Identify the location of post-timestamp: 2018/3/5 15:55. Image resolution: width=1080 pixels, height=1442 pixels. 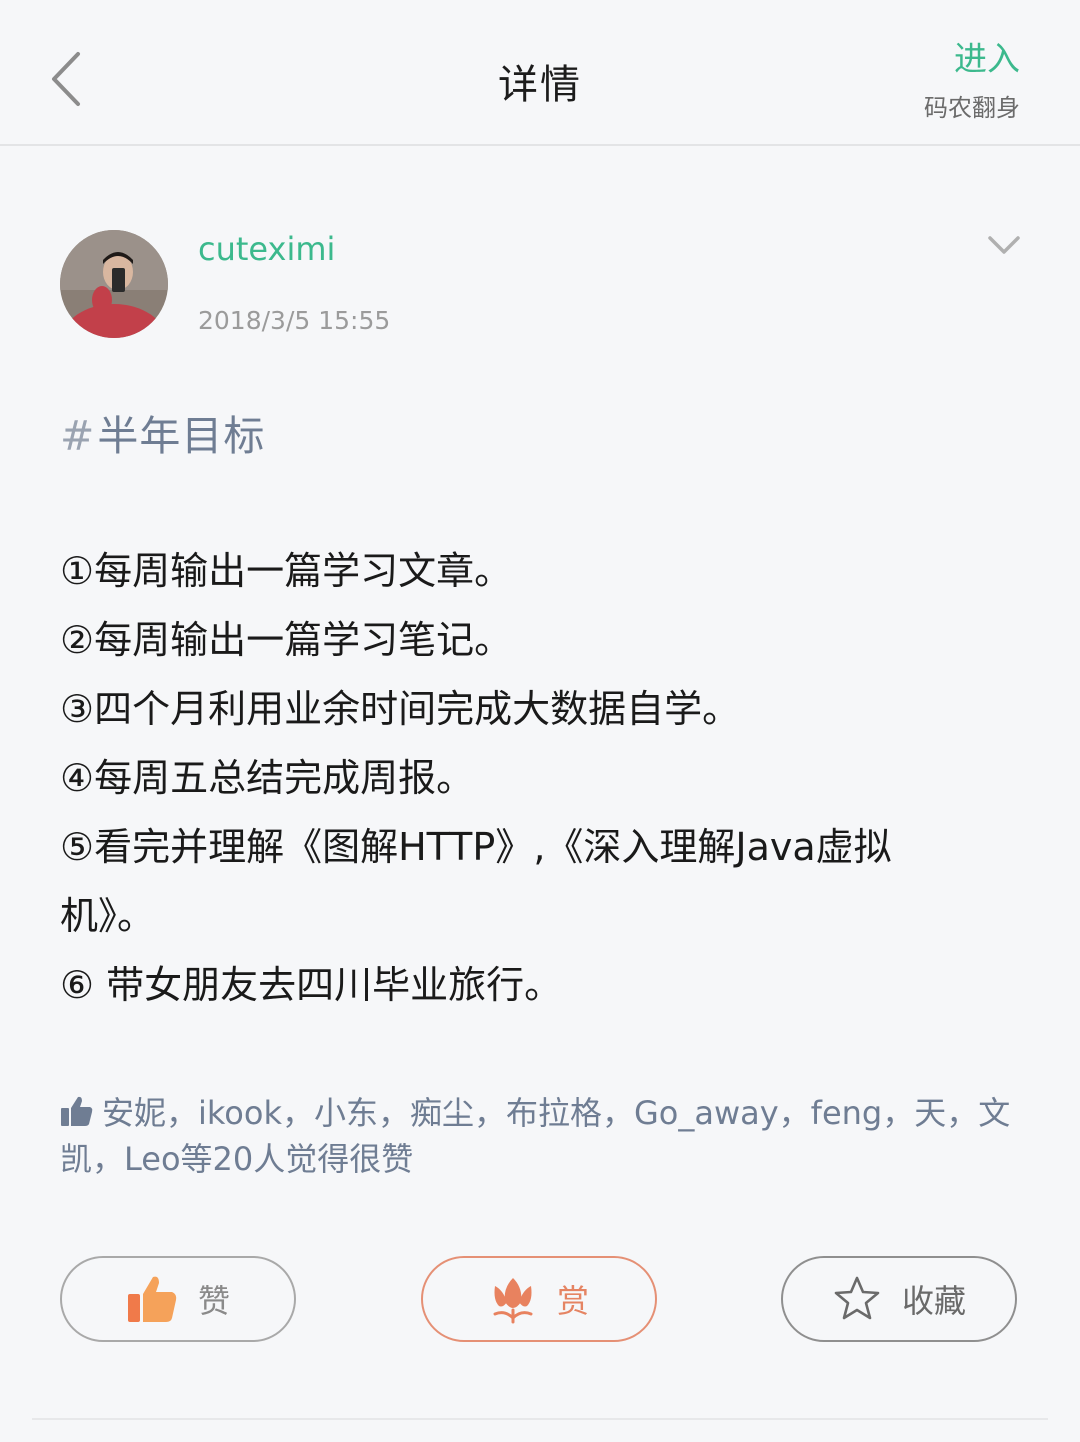
(294, 320).